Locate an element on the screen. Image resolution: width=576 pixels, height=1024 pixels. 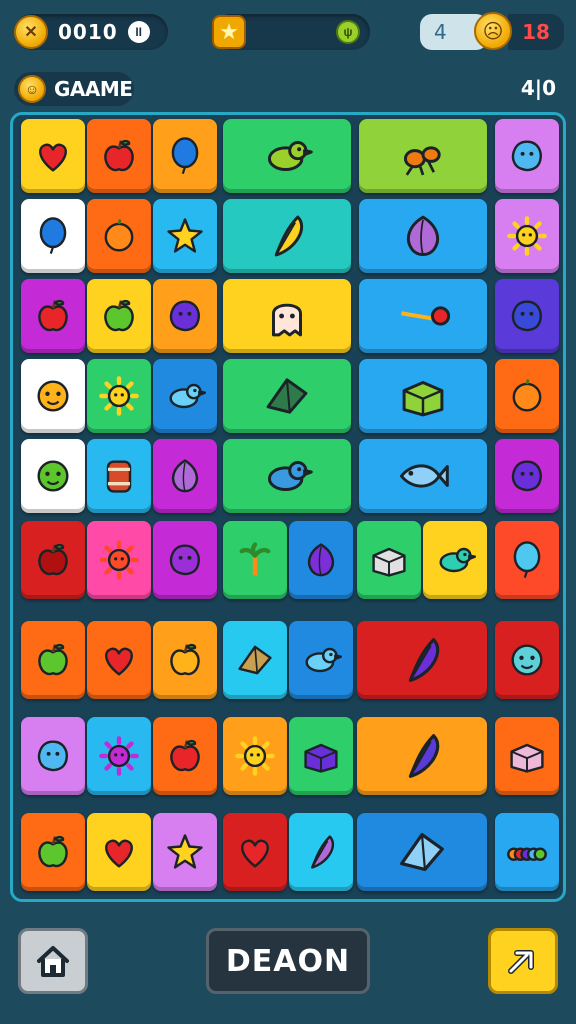
tile-arrow is located at coordinates (423, 316).